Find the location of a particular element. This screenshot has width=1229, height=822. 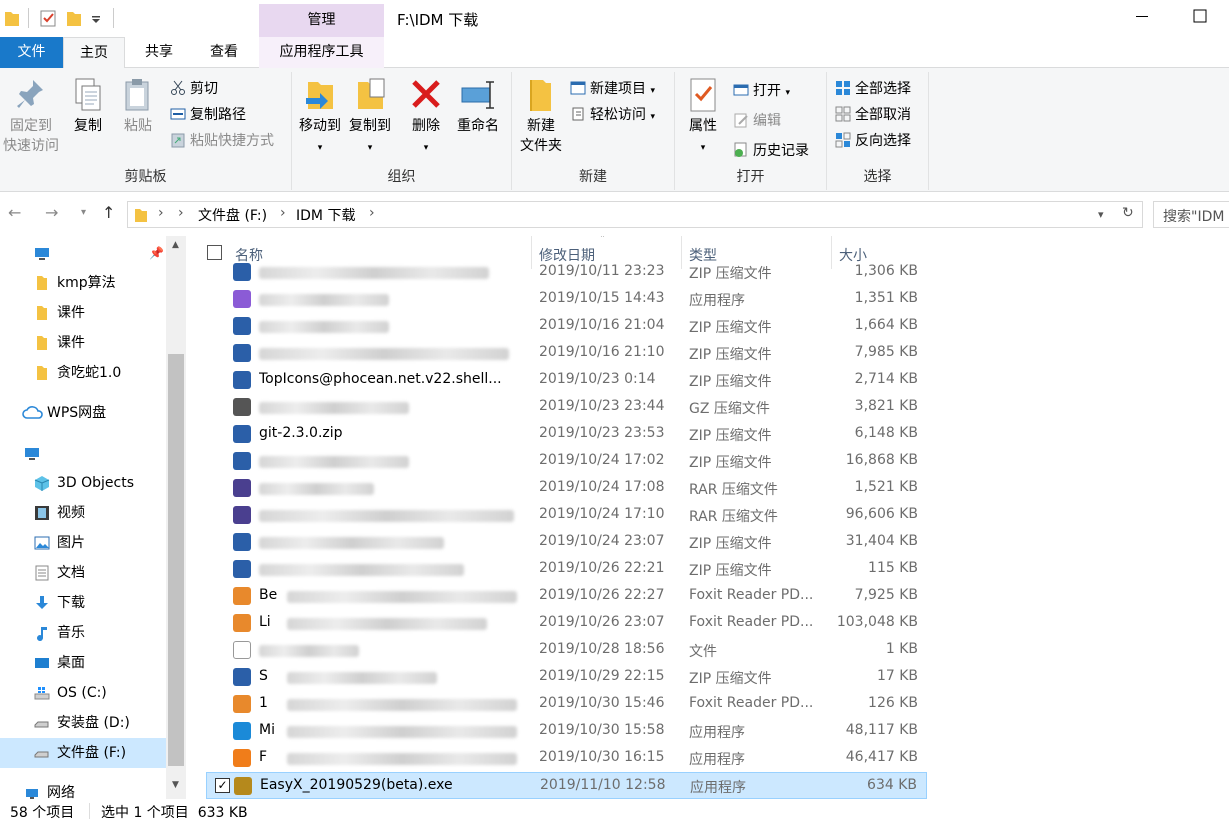

tab-share: 共享 is located at coordinates (159, 52).